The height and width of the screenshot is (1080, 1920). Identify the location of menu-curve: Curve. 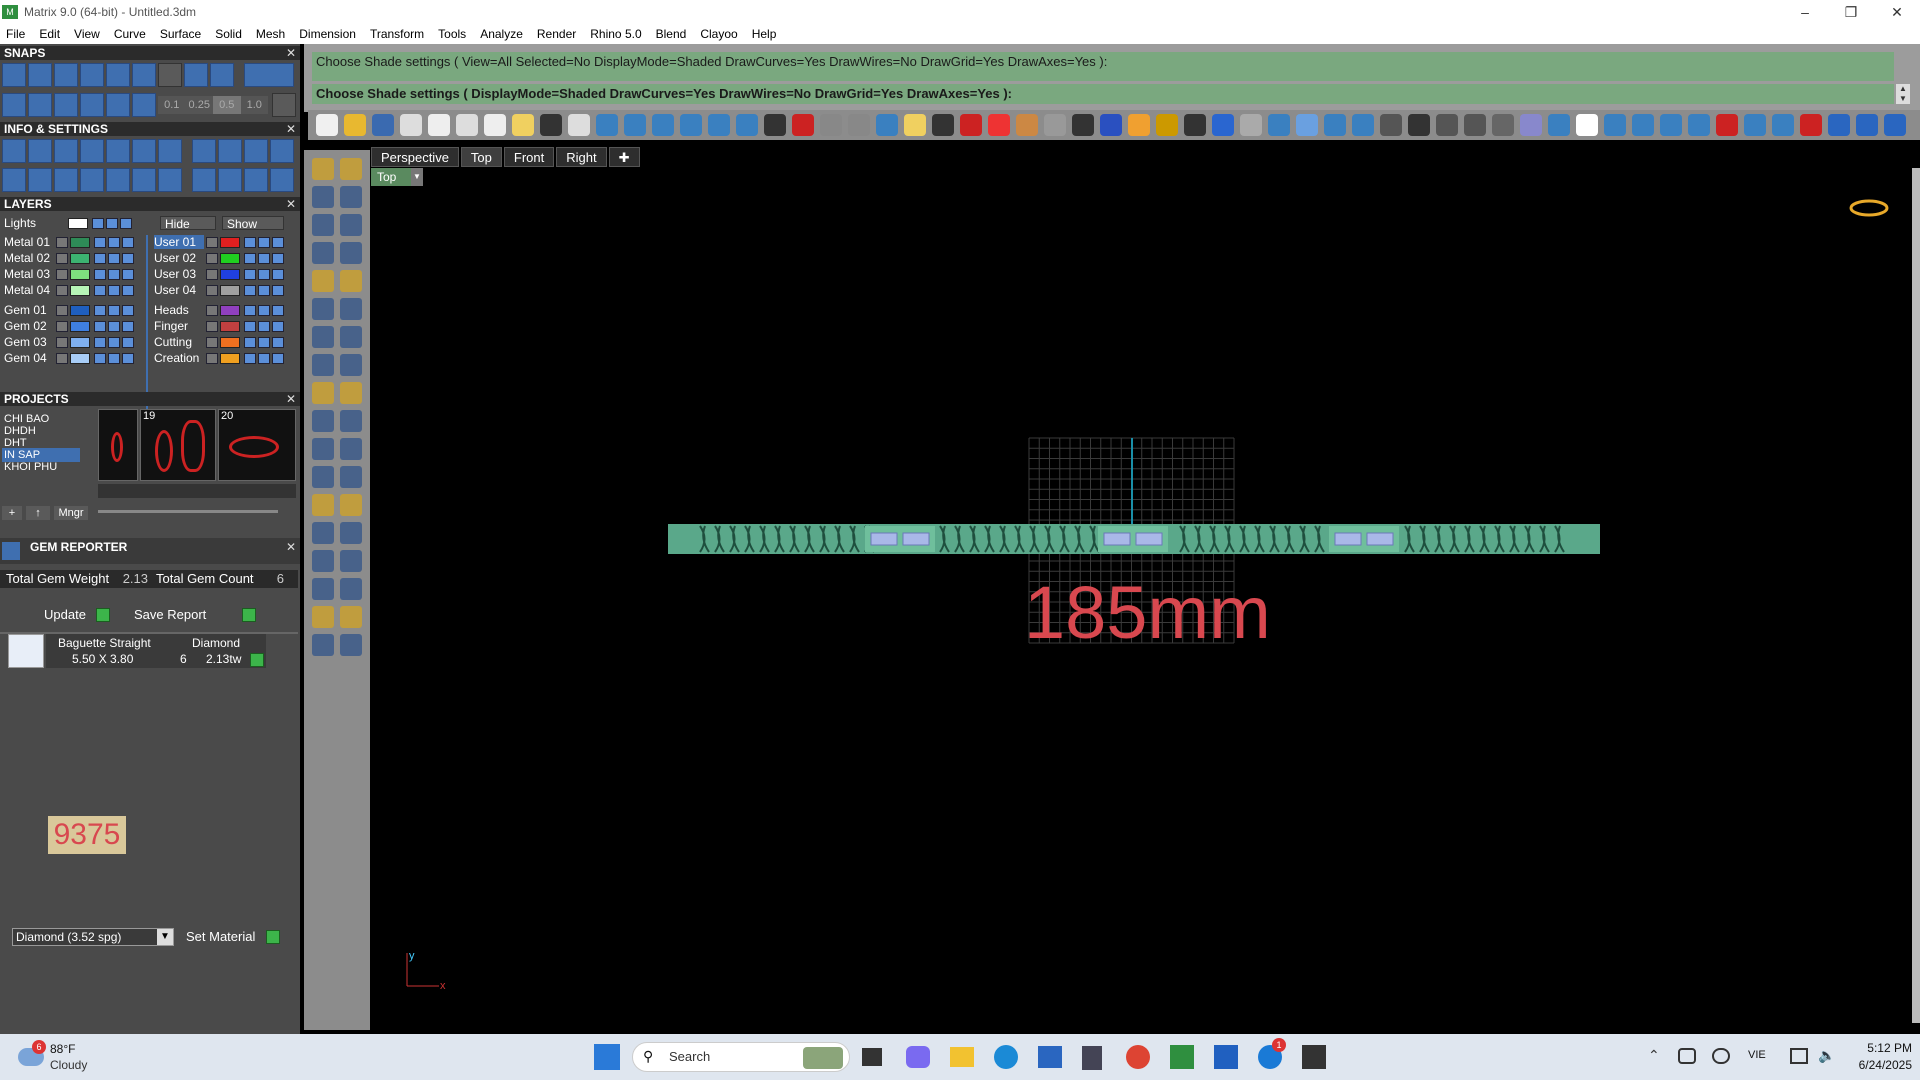
(130, 34).